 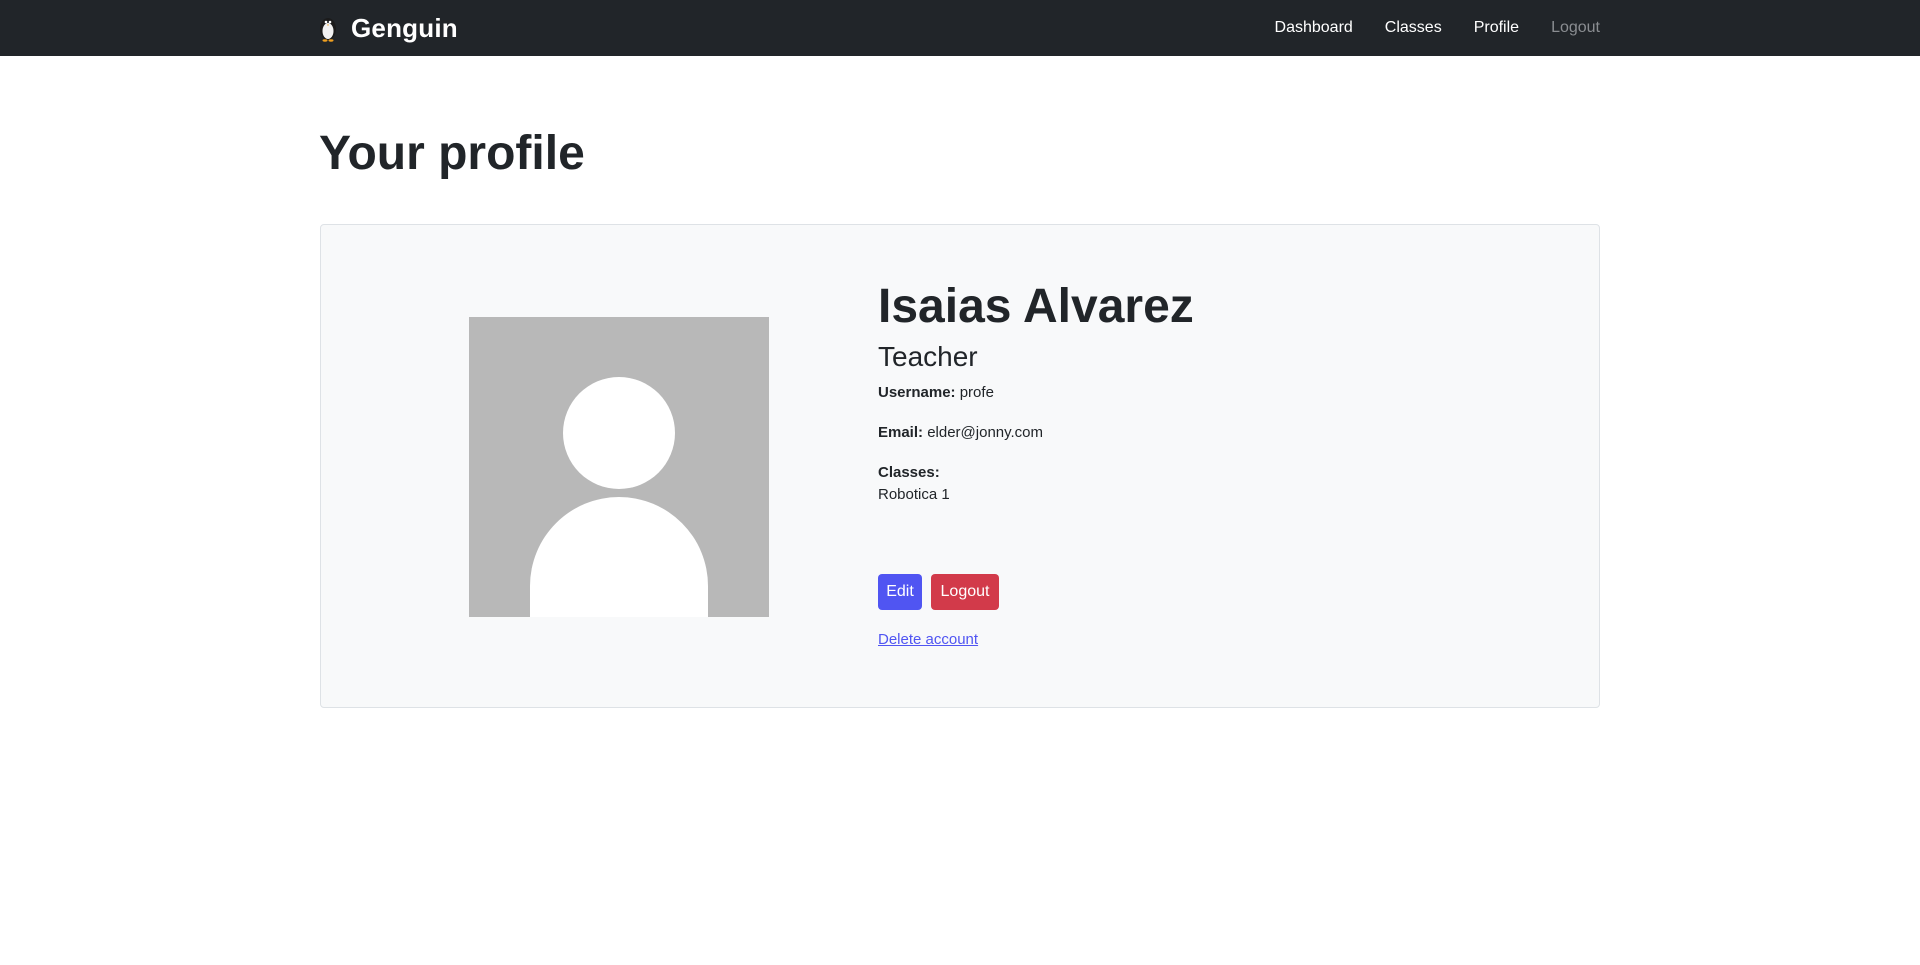 What do you see at coordinates (328, 30) in the screenshot?
I see `penguin-icon` at bounding box center [328, 30].